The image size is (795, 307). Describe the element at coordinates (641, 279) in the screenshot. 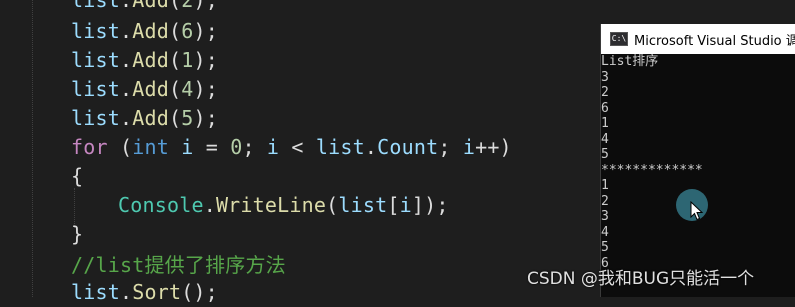

I see `watermark-text: CSDN @我和BUG只能活一个` at that location.